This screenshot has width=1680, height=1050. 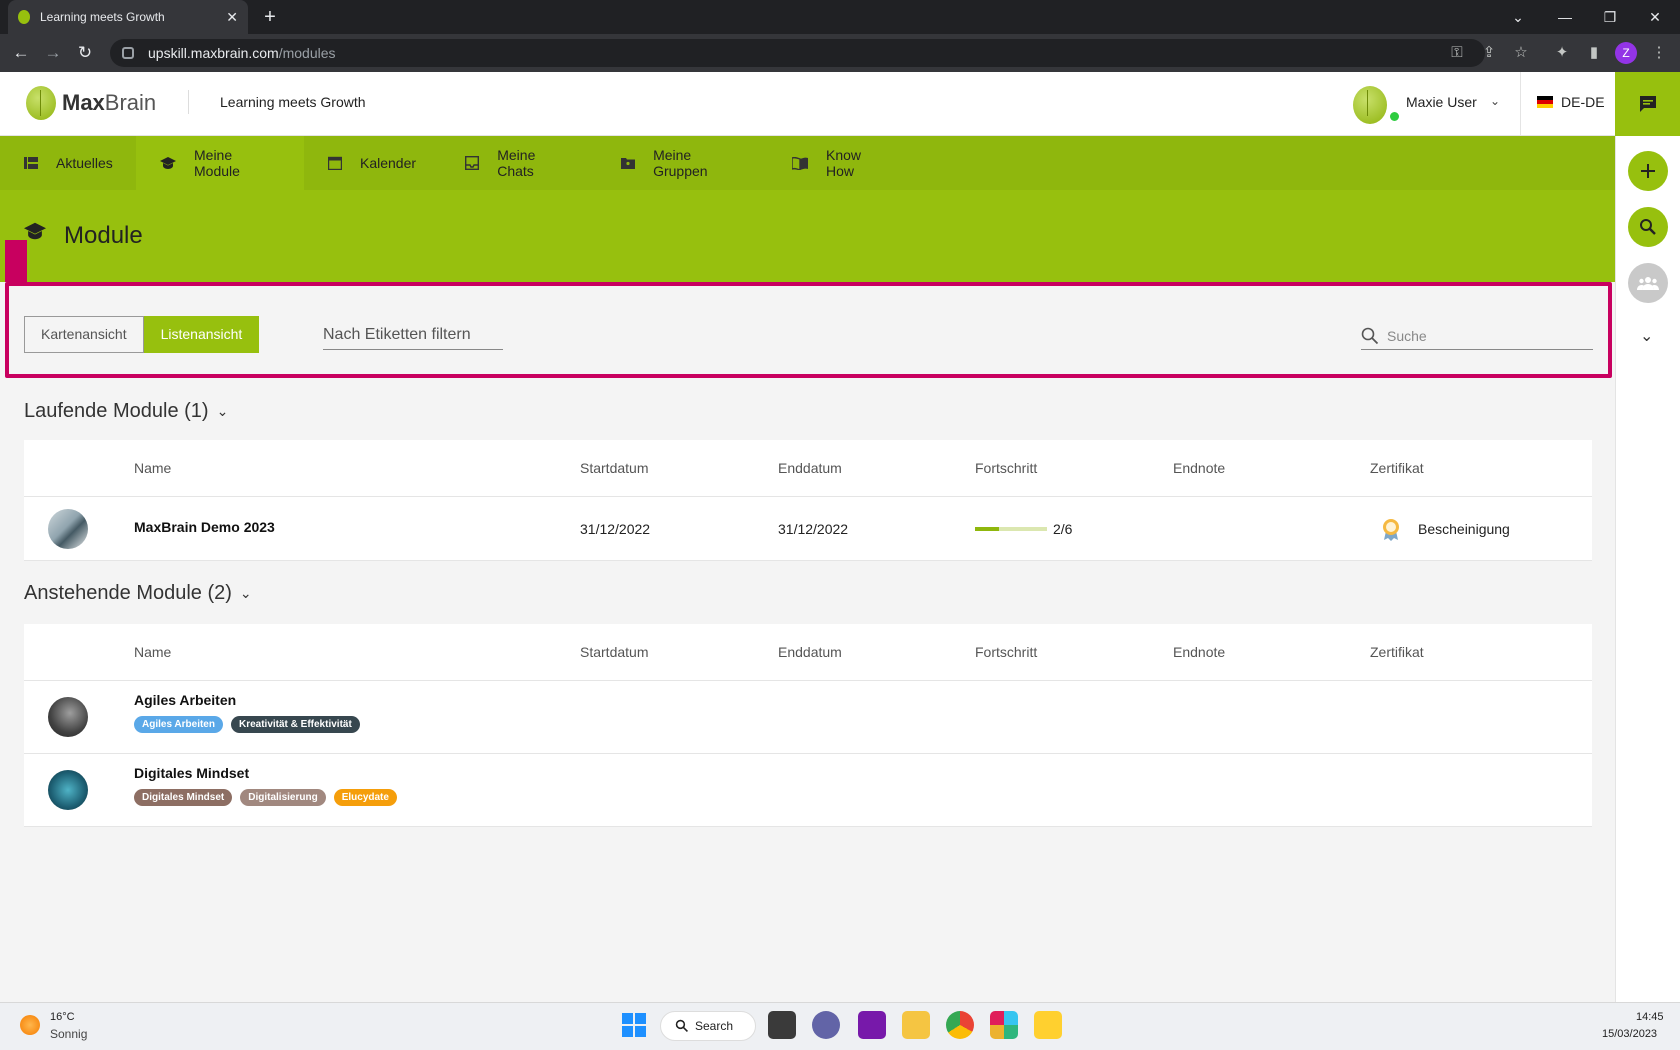 What do you see at coordinates (41, 103) in the screenshot?
I see `brain-logo-icon` at bounding box center [41, 103].